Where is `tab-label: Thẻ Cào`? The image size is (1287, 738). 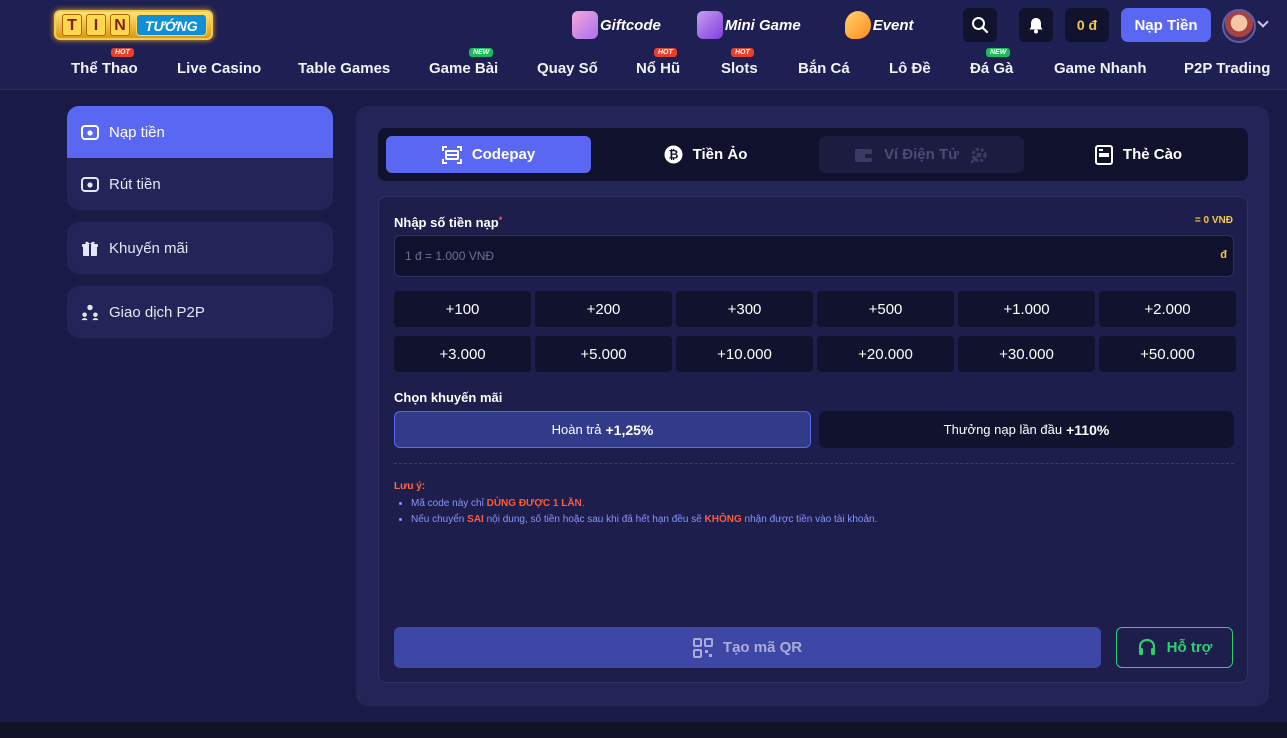
tab-label: Thẻ Cào is located at coordinates (1152, 154).